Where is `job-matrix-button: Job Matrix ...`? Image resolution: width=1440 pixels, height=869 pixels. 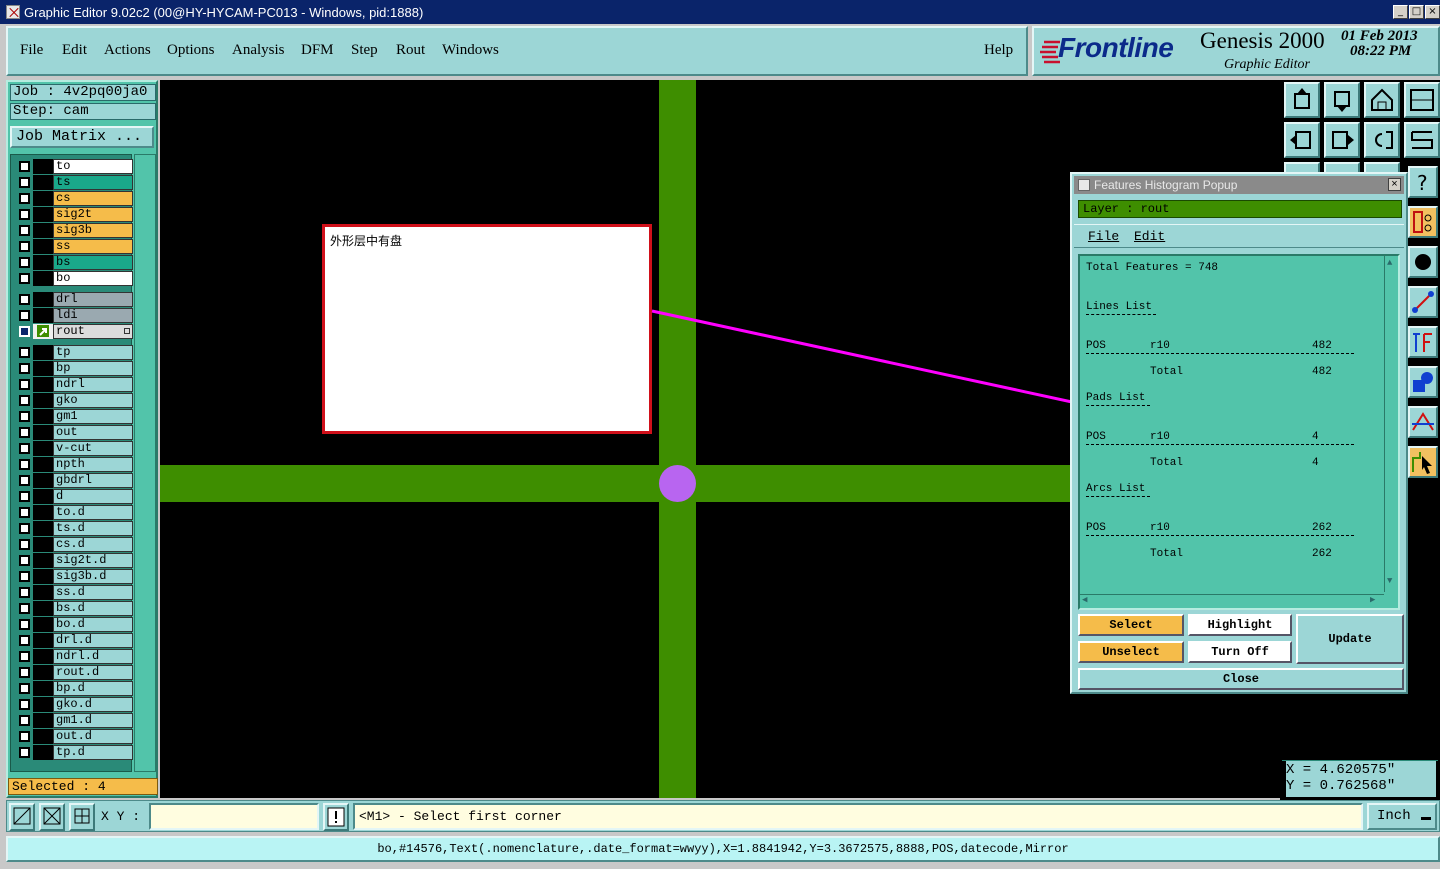
job-matrix-button: Job Matrix ... is located at coordinates (82, 137).